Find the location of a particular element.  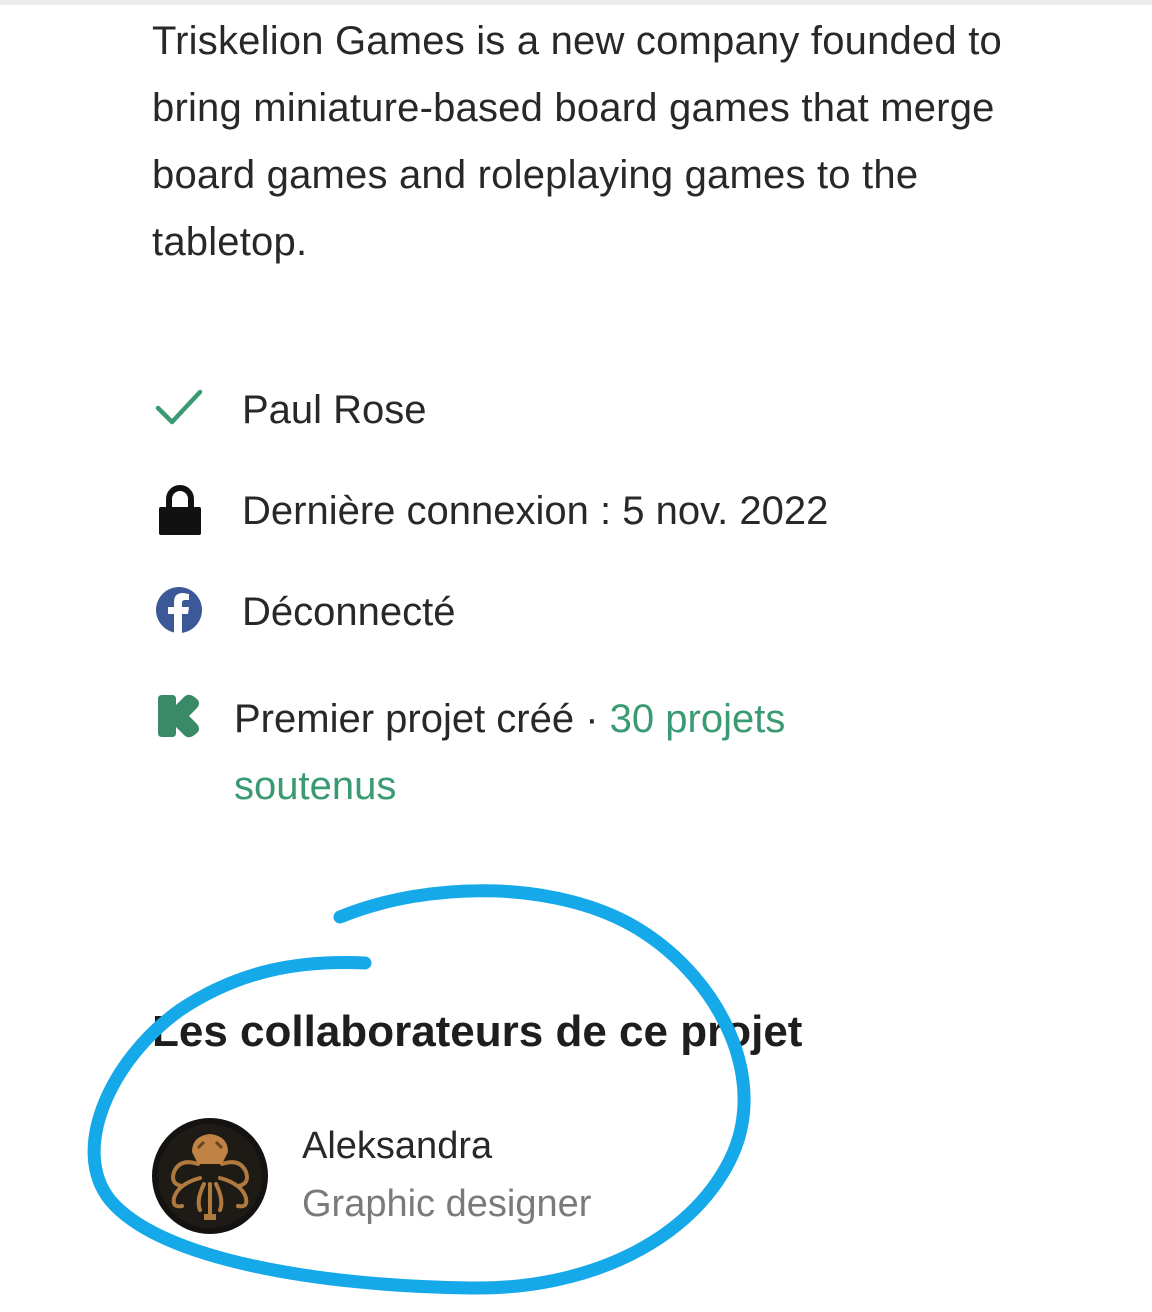

facebook-row: Déconnecté is located at coordinates (602, 628).